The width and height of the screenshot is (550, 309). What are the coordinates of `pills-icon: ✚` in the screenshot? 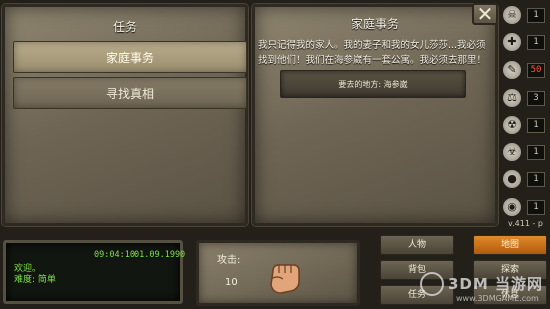 It's located at (512, 42).